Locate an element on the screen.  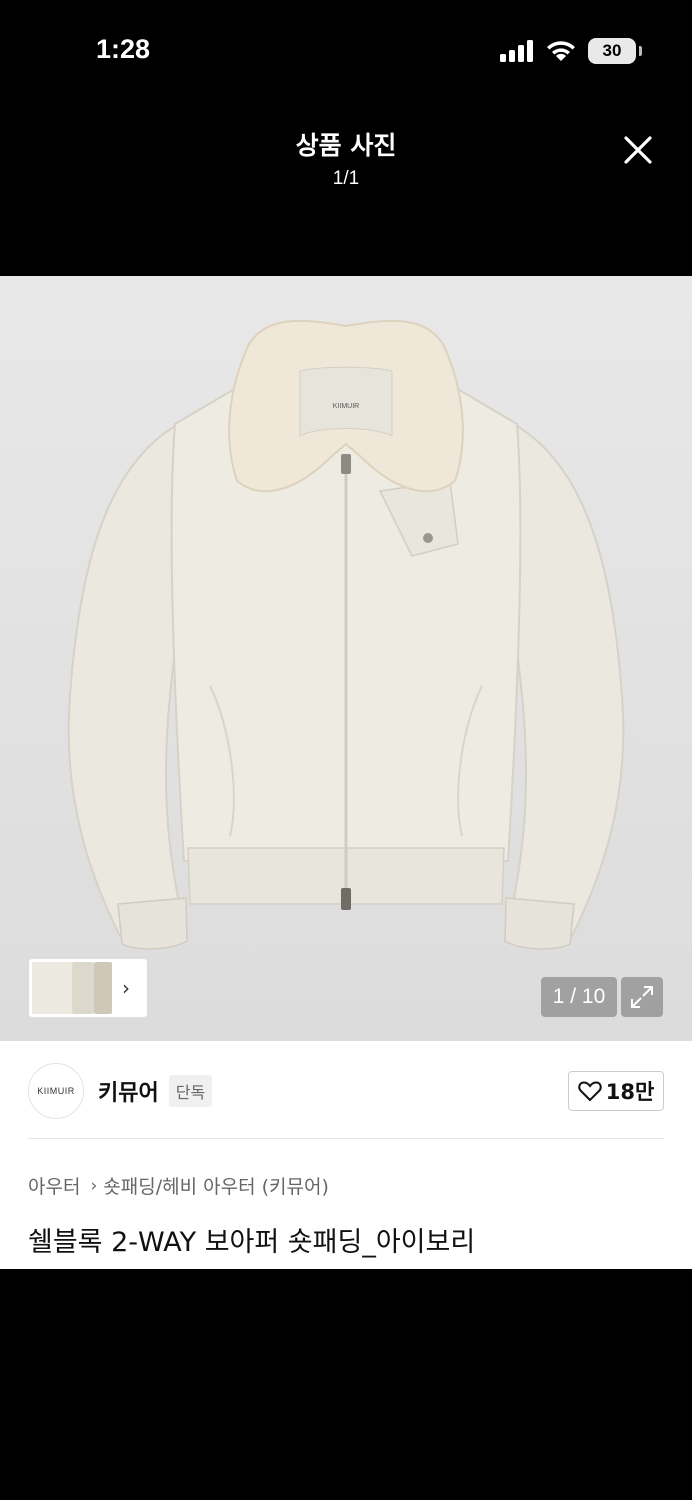
brand-row: KIIMUIR 키뮤어 단독 18만 is located at coordinates (346, 1091).